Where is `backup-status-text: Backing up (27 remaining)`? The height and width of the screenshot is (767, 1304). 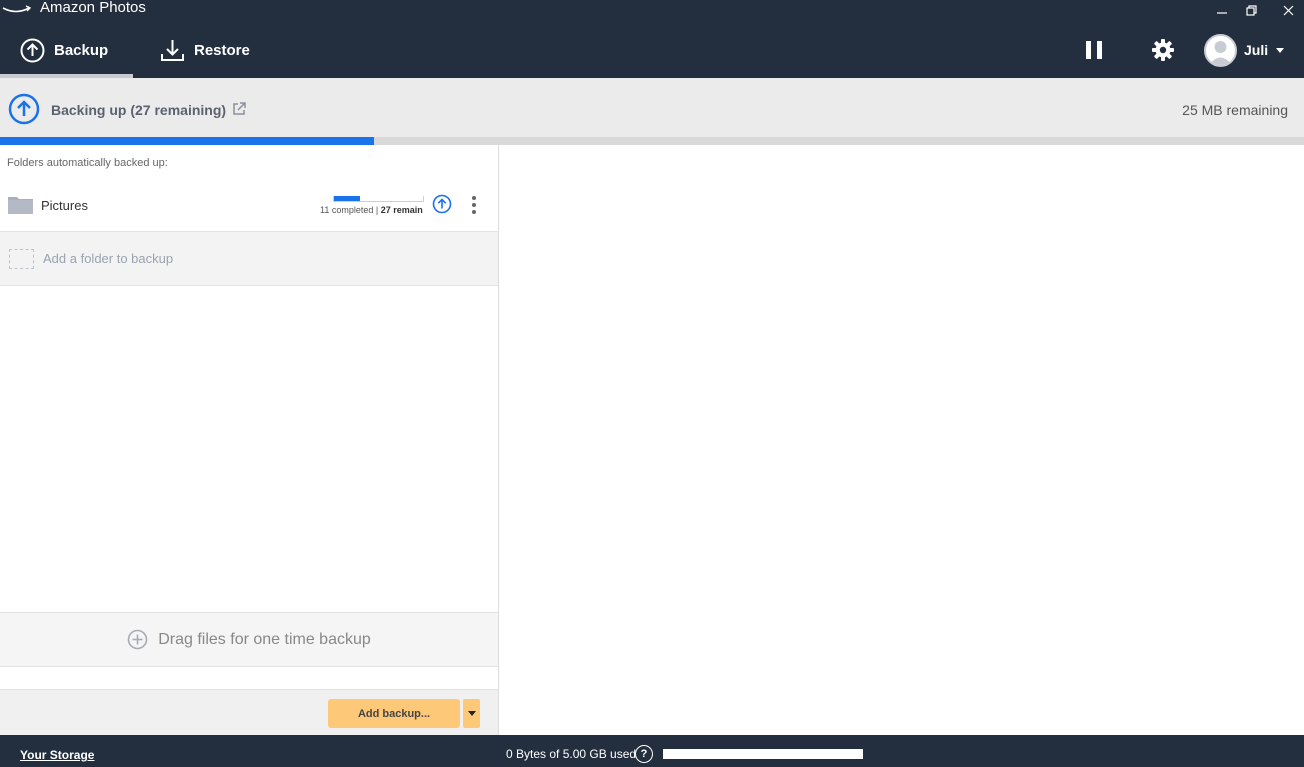 backup-status-text: Backing up (27 remaining) is located at coordinates (139, 110).